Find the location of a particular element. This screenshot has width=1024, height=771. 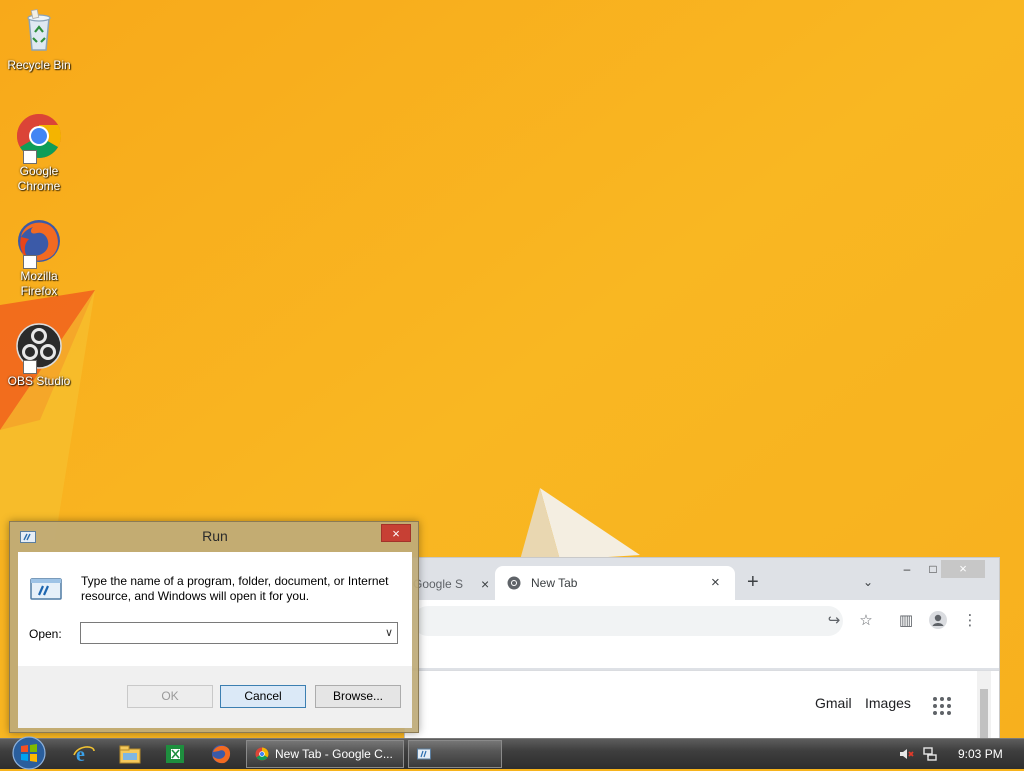

chrome-toolbar: ↪ ☆ ▥ ⋮ is located at coordinates (702, 634).